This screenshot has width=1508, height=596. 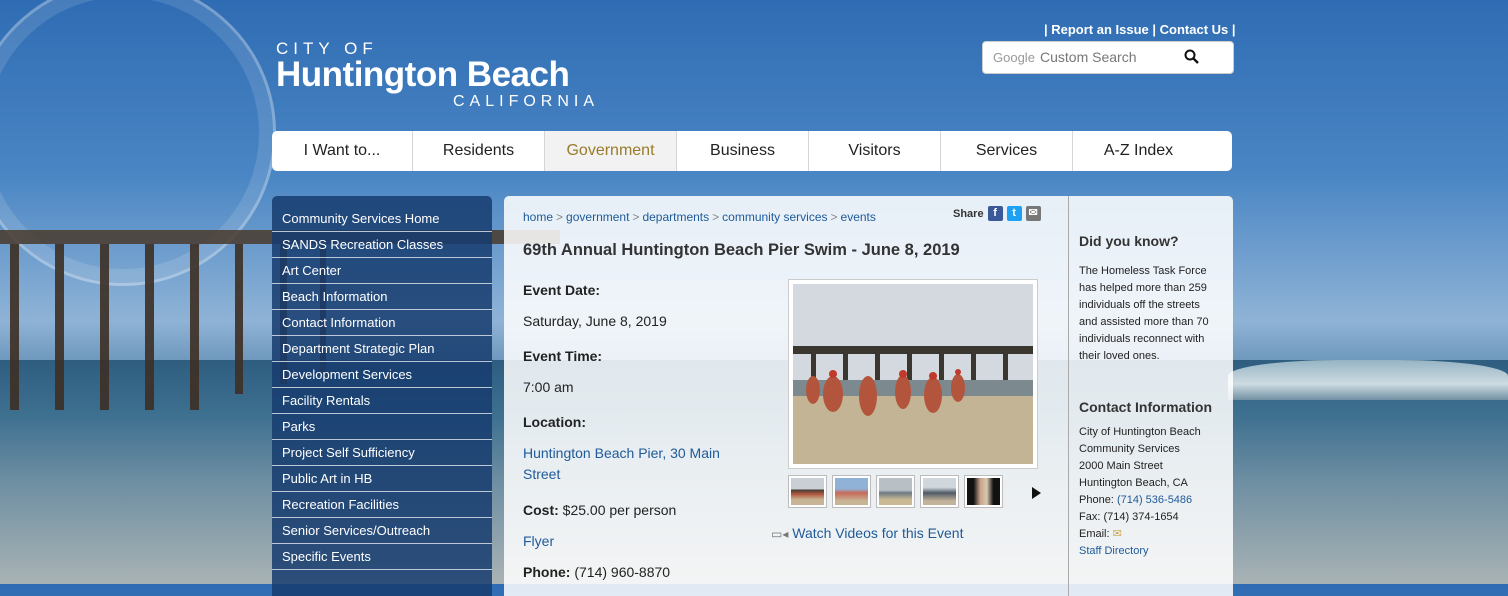 I want to click on nav-services: Services, so click(x=1007, y=151).